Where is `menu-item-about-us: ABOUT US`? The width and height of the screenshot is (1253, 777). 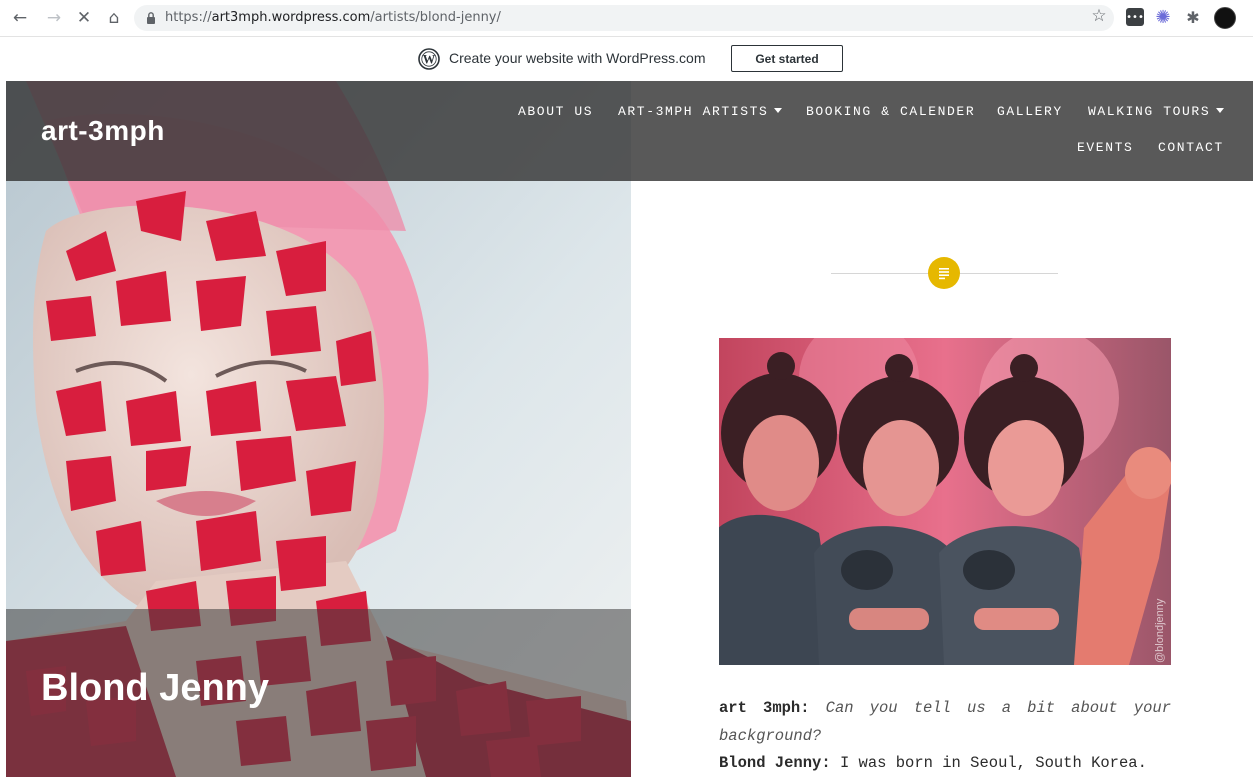
menu-item-about-us: ABOUT US is located at coordinates (555, 111).